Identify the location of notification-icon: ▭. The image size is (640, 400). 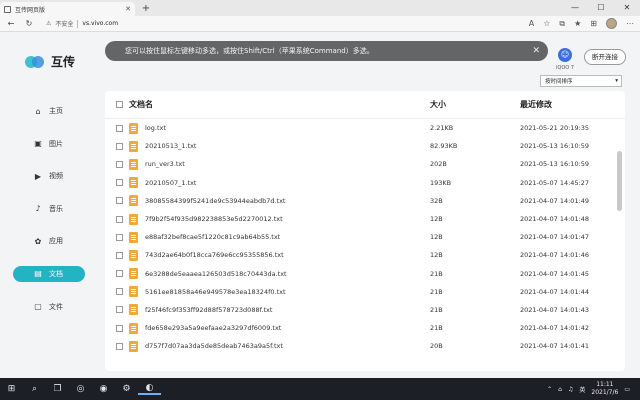
(627, 389).